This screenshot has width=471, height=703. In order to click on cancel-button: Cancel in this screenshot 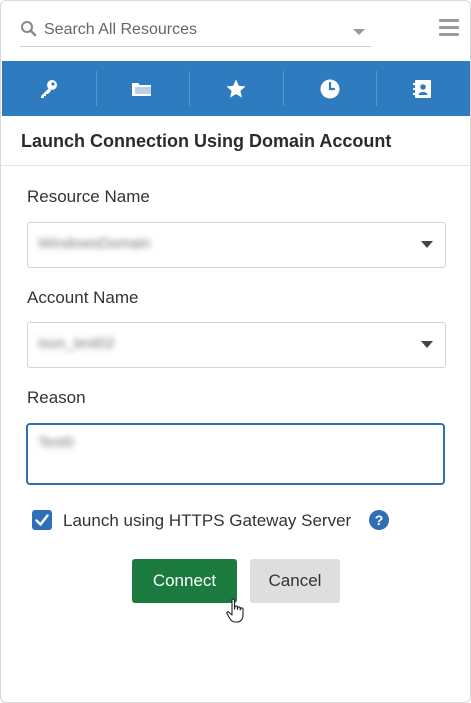, I will do `click(295, 581)`.